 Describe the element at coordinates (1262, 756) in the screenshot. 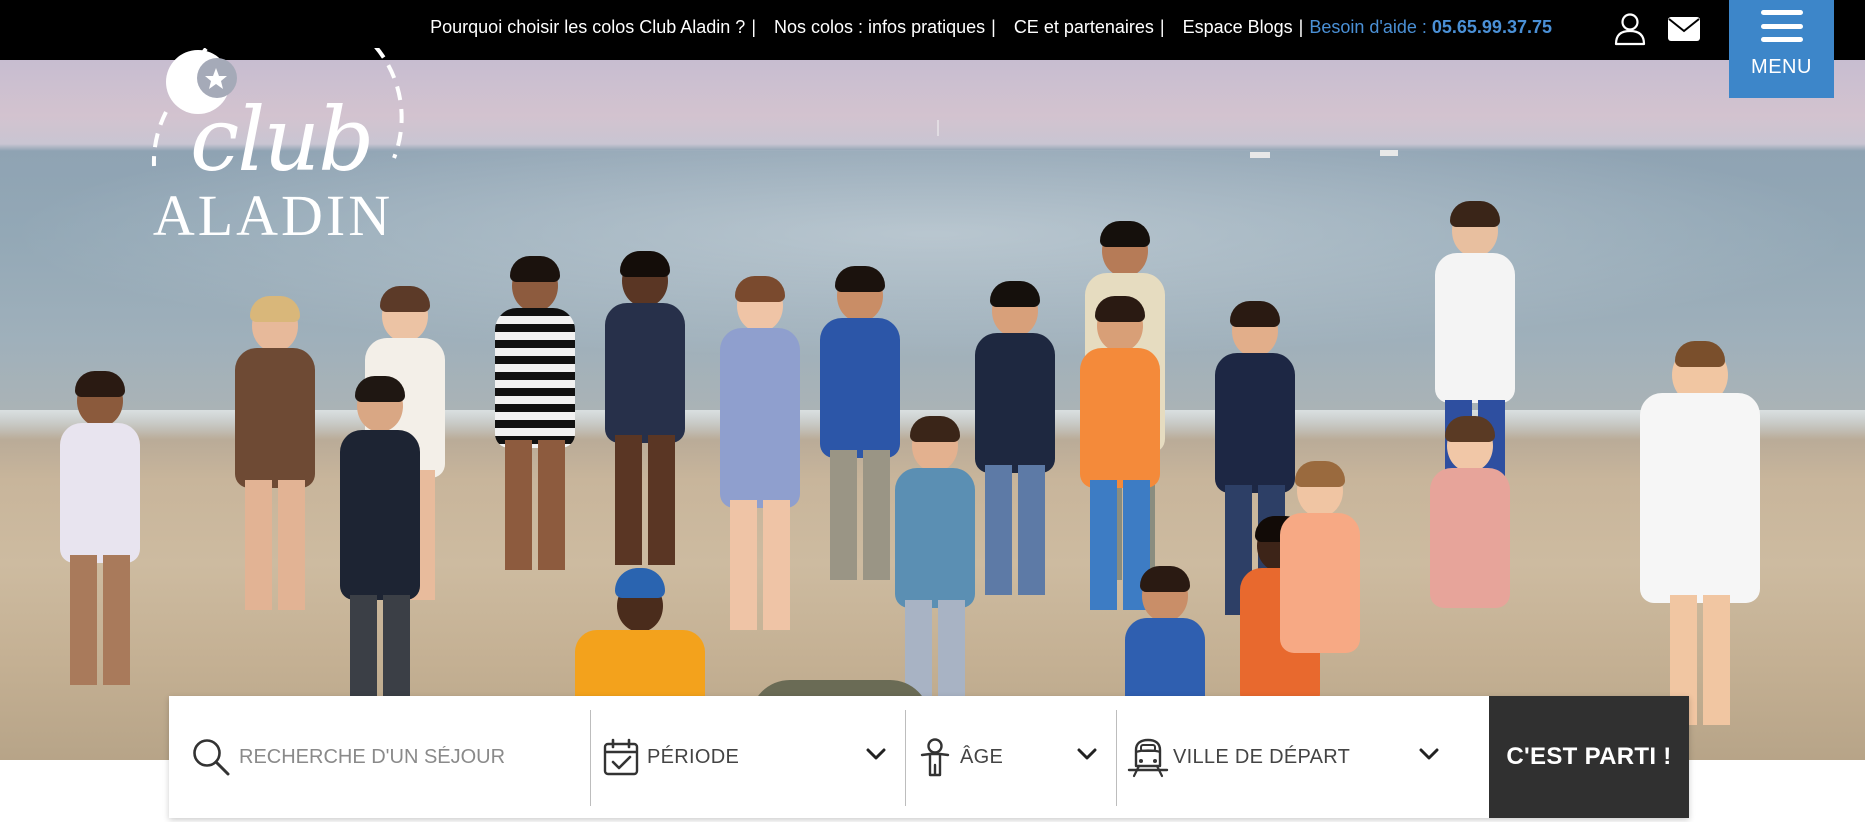

I see `departure-city-label: VILLE DE DÉPART` at that location.